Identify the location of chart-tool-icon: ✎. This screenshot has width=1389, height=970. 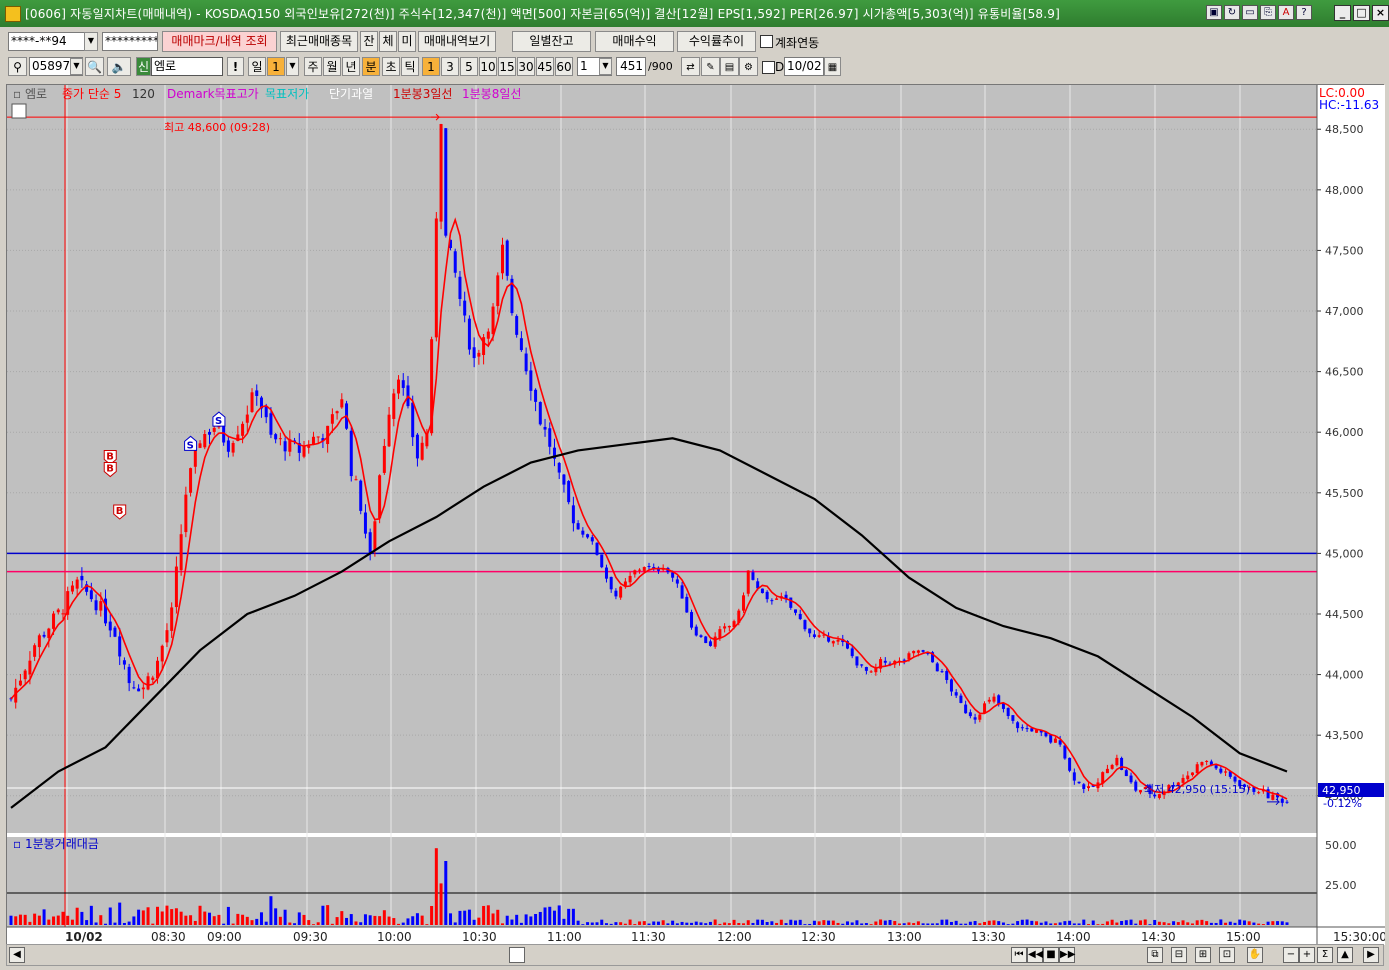
(710, 66).